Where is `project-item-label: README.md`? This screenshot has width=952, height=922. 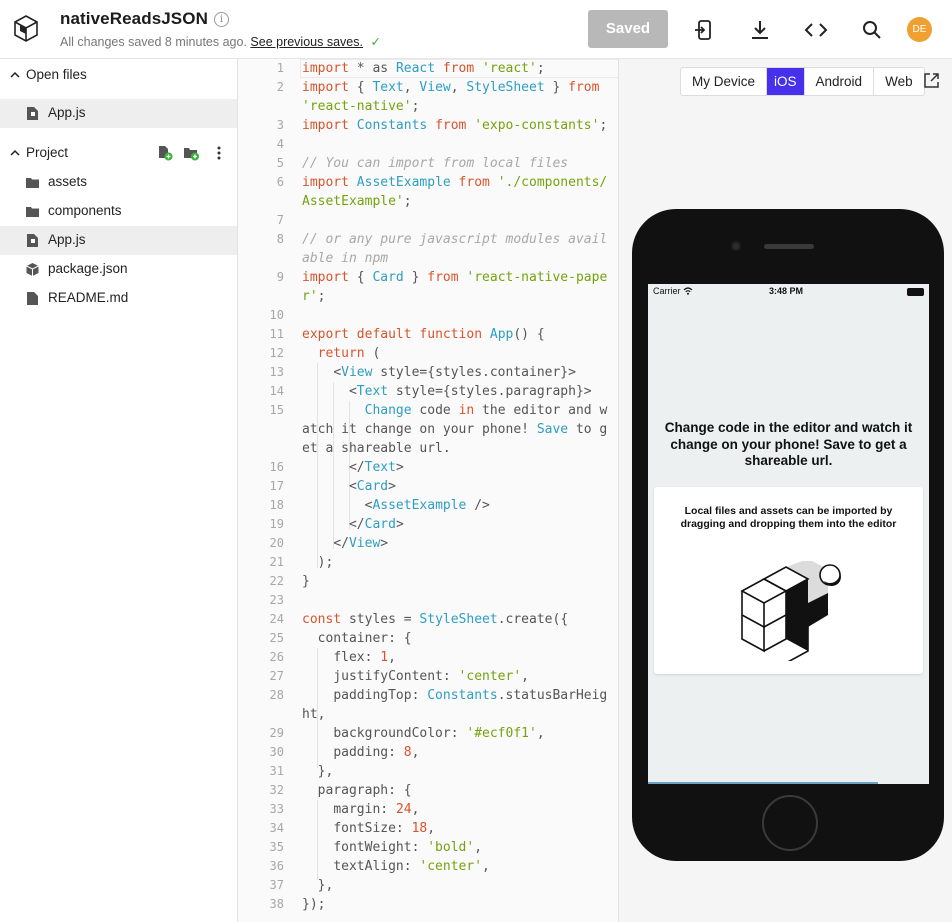
project-item-label: README.md is located at coordinates (88, 297).